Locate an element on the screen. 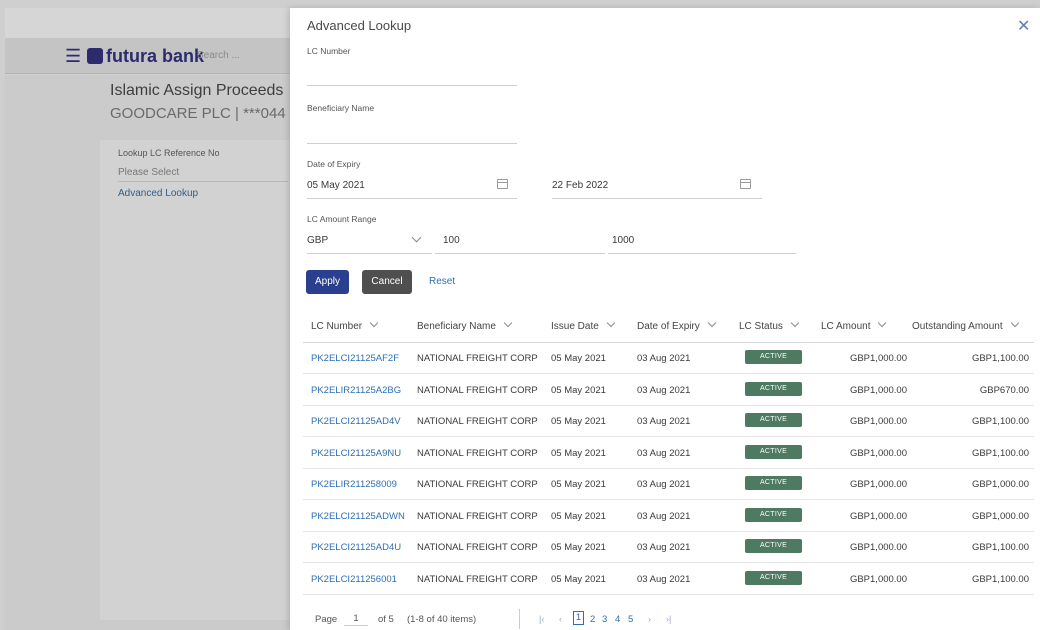 Image resolution: width=1040 pixels, height=630 pixels. amount-from-underline is located at coordinates (520, 253).